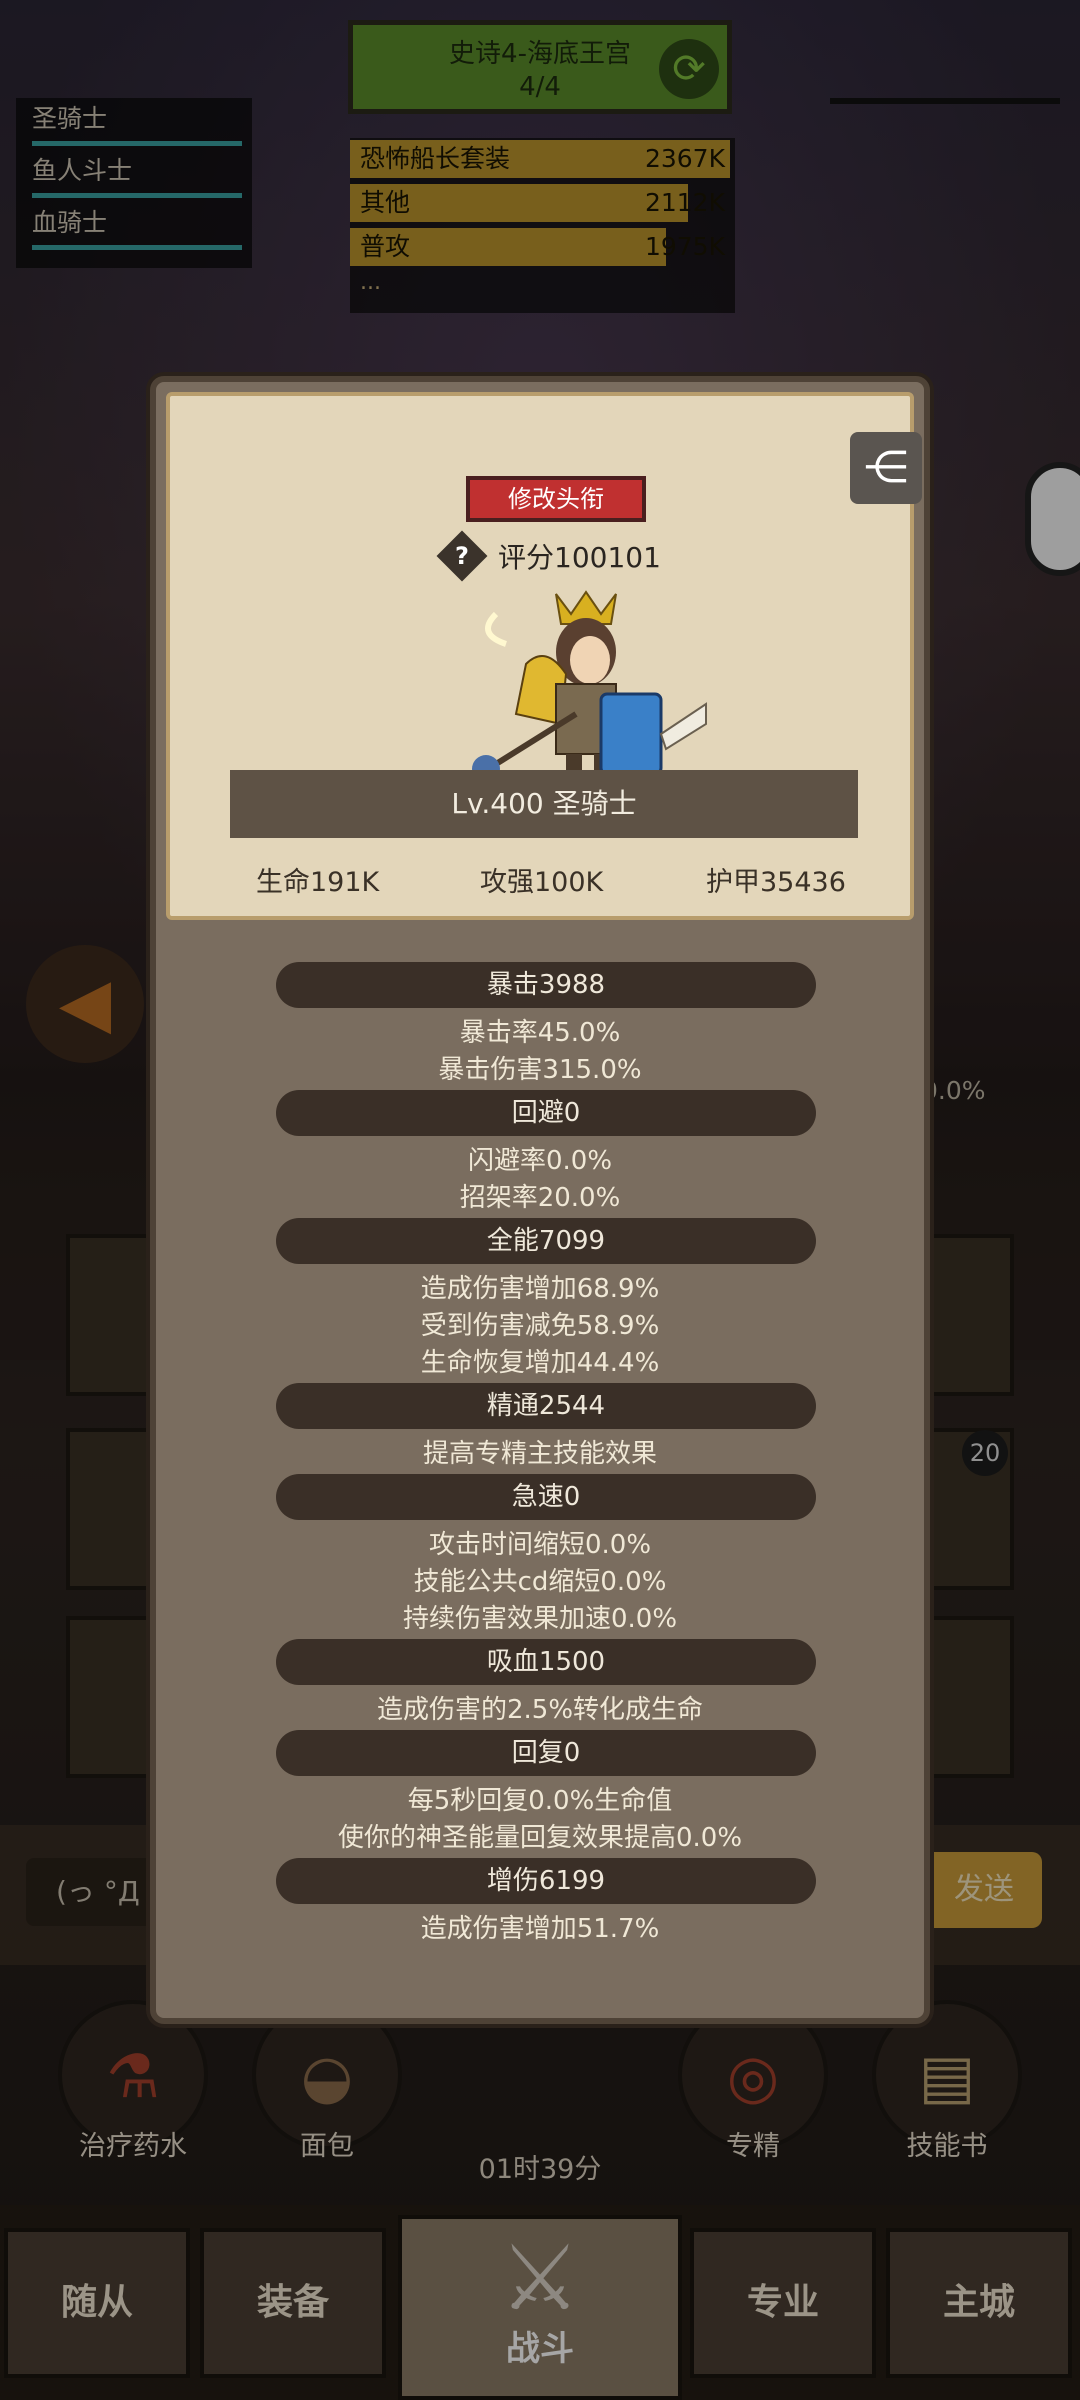 The width and height of the screenshot is (1080, 2400). What do you see at coordinates (540, 1710) in the screenshot?
I see `stat-line: 造成伤害的2.5%转化成生命` at bounding box center [540, 1710].